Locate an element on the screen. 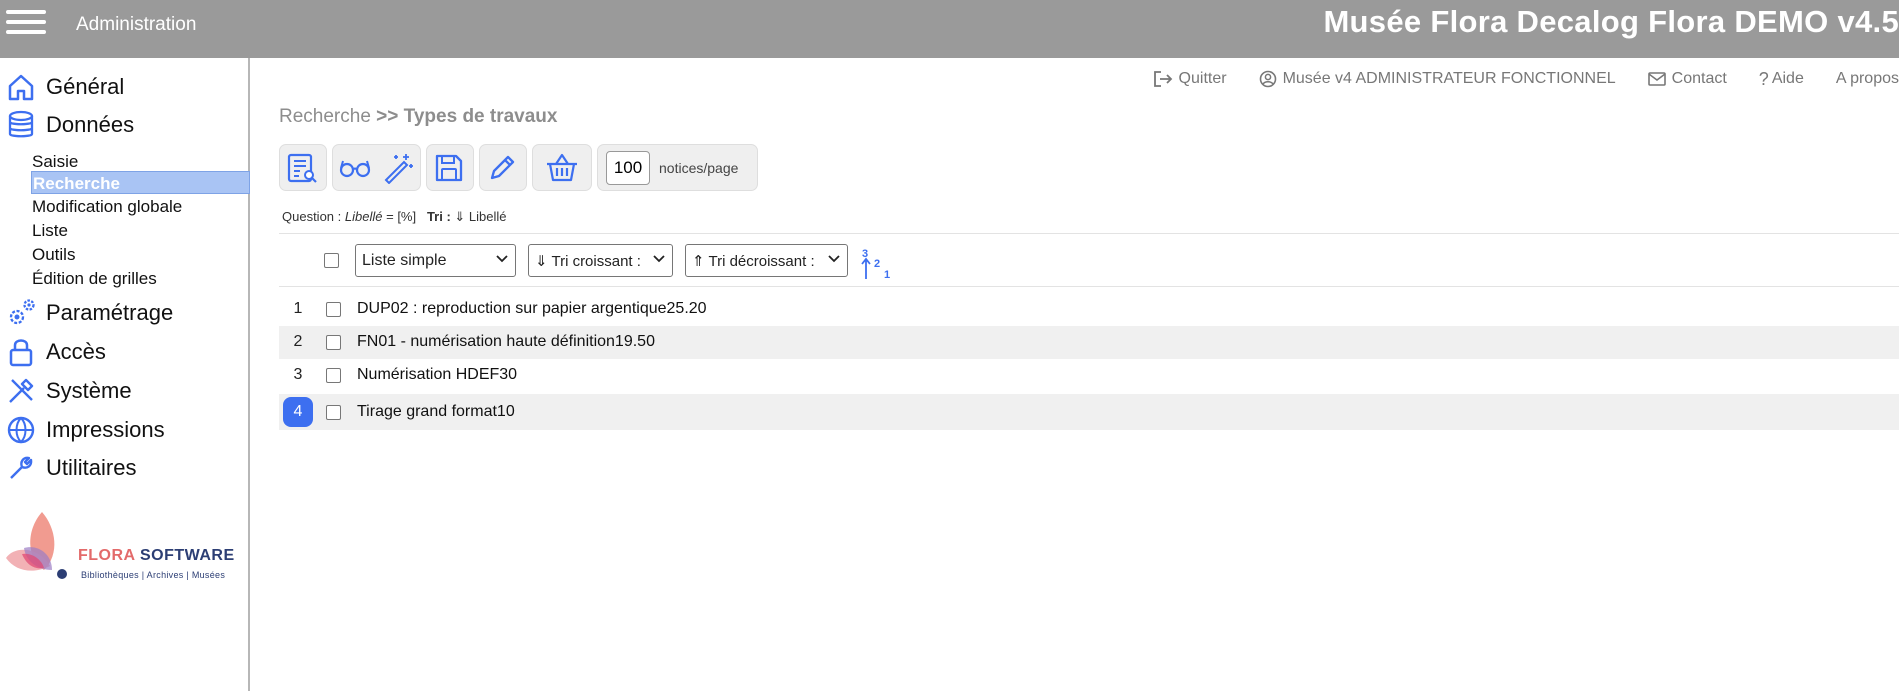  edit-button is located at coordinates (502, 168).